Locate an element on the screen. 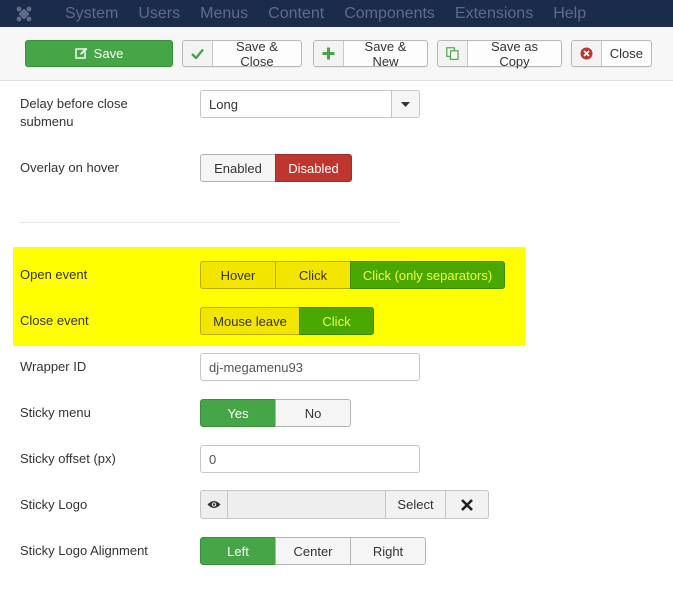 The height and width of the screenshot is (596, 673). close-event-toggle: Mouse leave Click is located at coordinates (287, 321).